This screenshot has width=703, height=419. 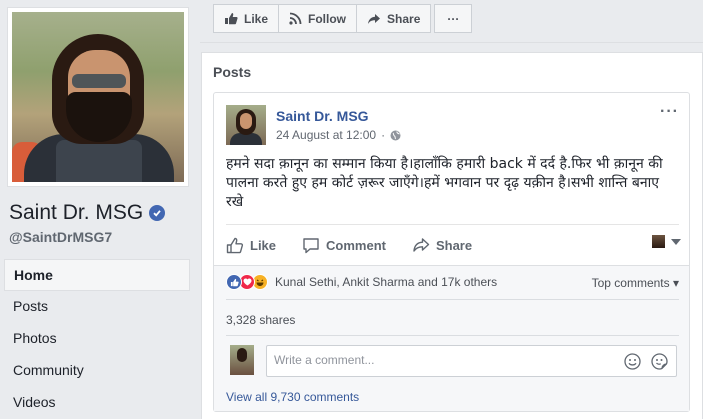 I want to click on nav-item-videos: Videos, so click(x=97, y=403).